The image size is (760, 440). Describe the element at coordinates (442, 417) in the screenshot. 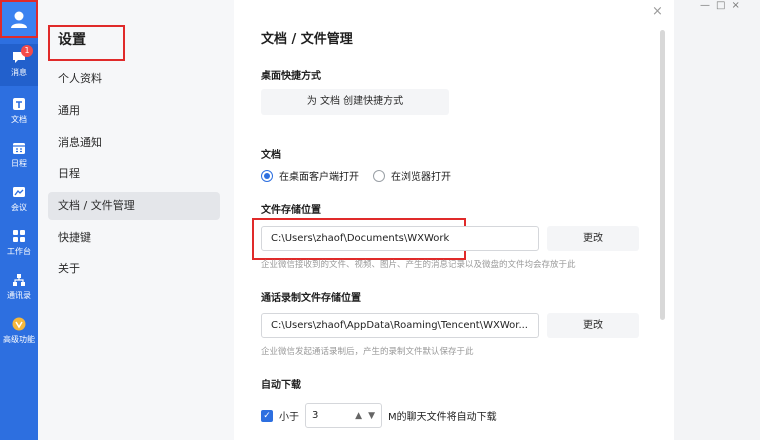

I see `auto-download-suffix: M的聊天文件将自动下载` at that location.